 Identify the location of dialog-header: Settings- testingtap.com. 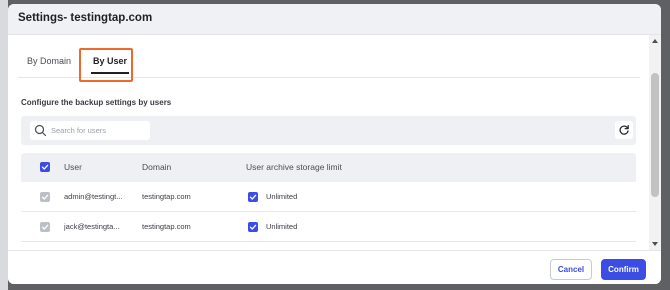
(334, 19).